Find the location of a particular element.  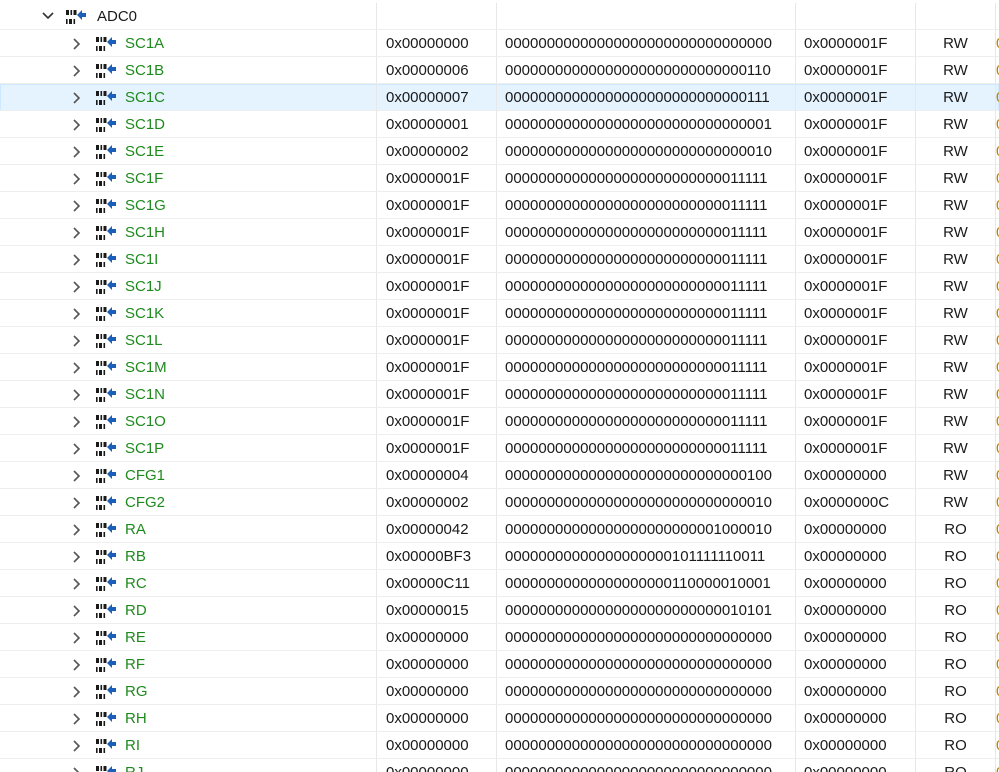

register-binary: 00000000000000000000110000010001 is located at coordinates (646, 583).